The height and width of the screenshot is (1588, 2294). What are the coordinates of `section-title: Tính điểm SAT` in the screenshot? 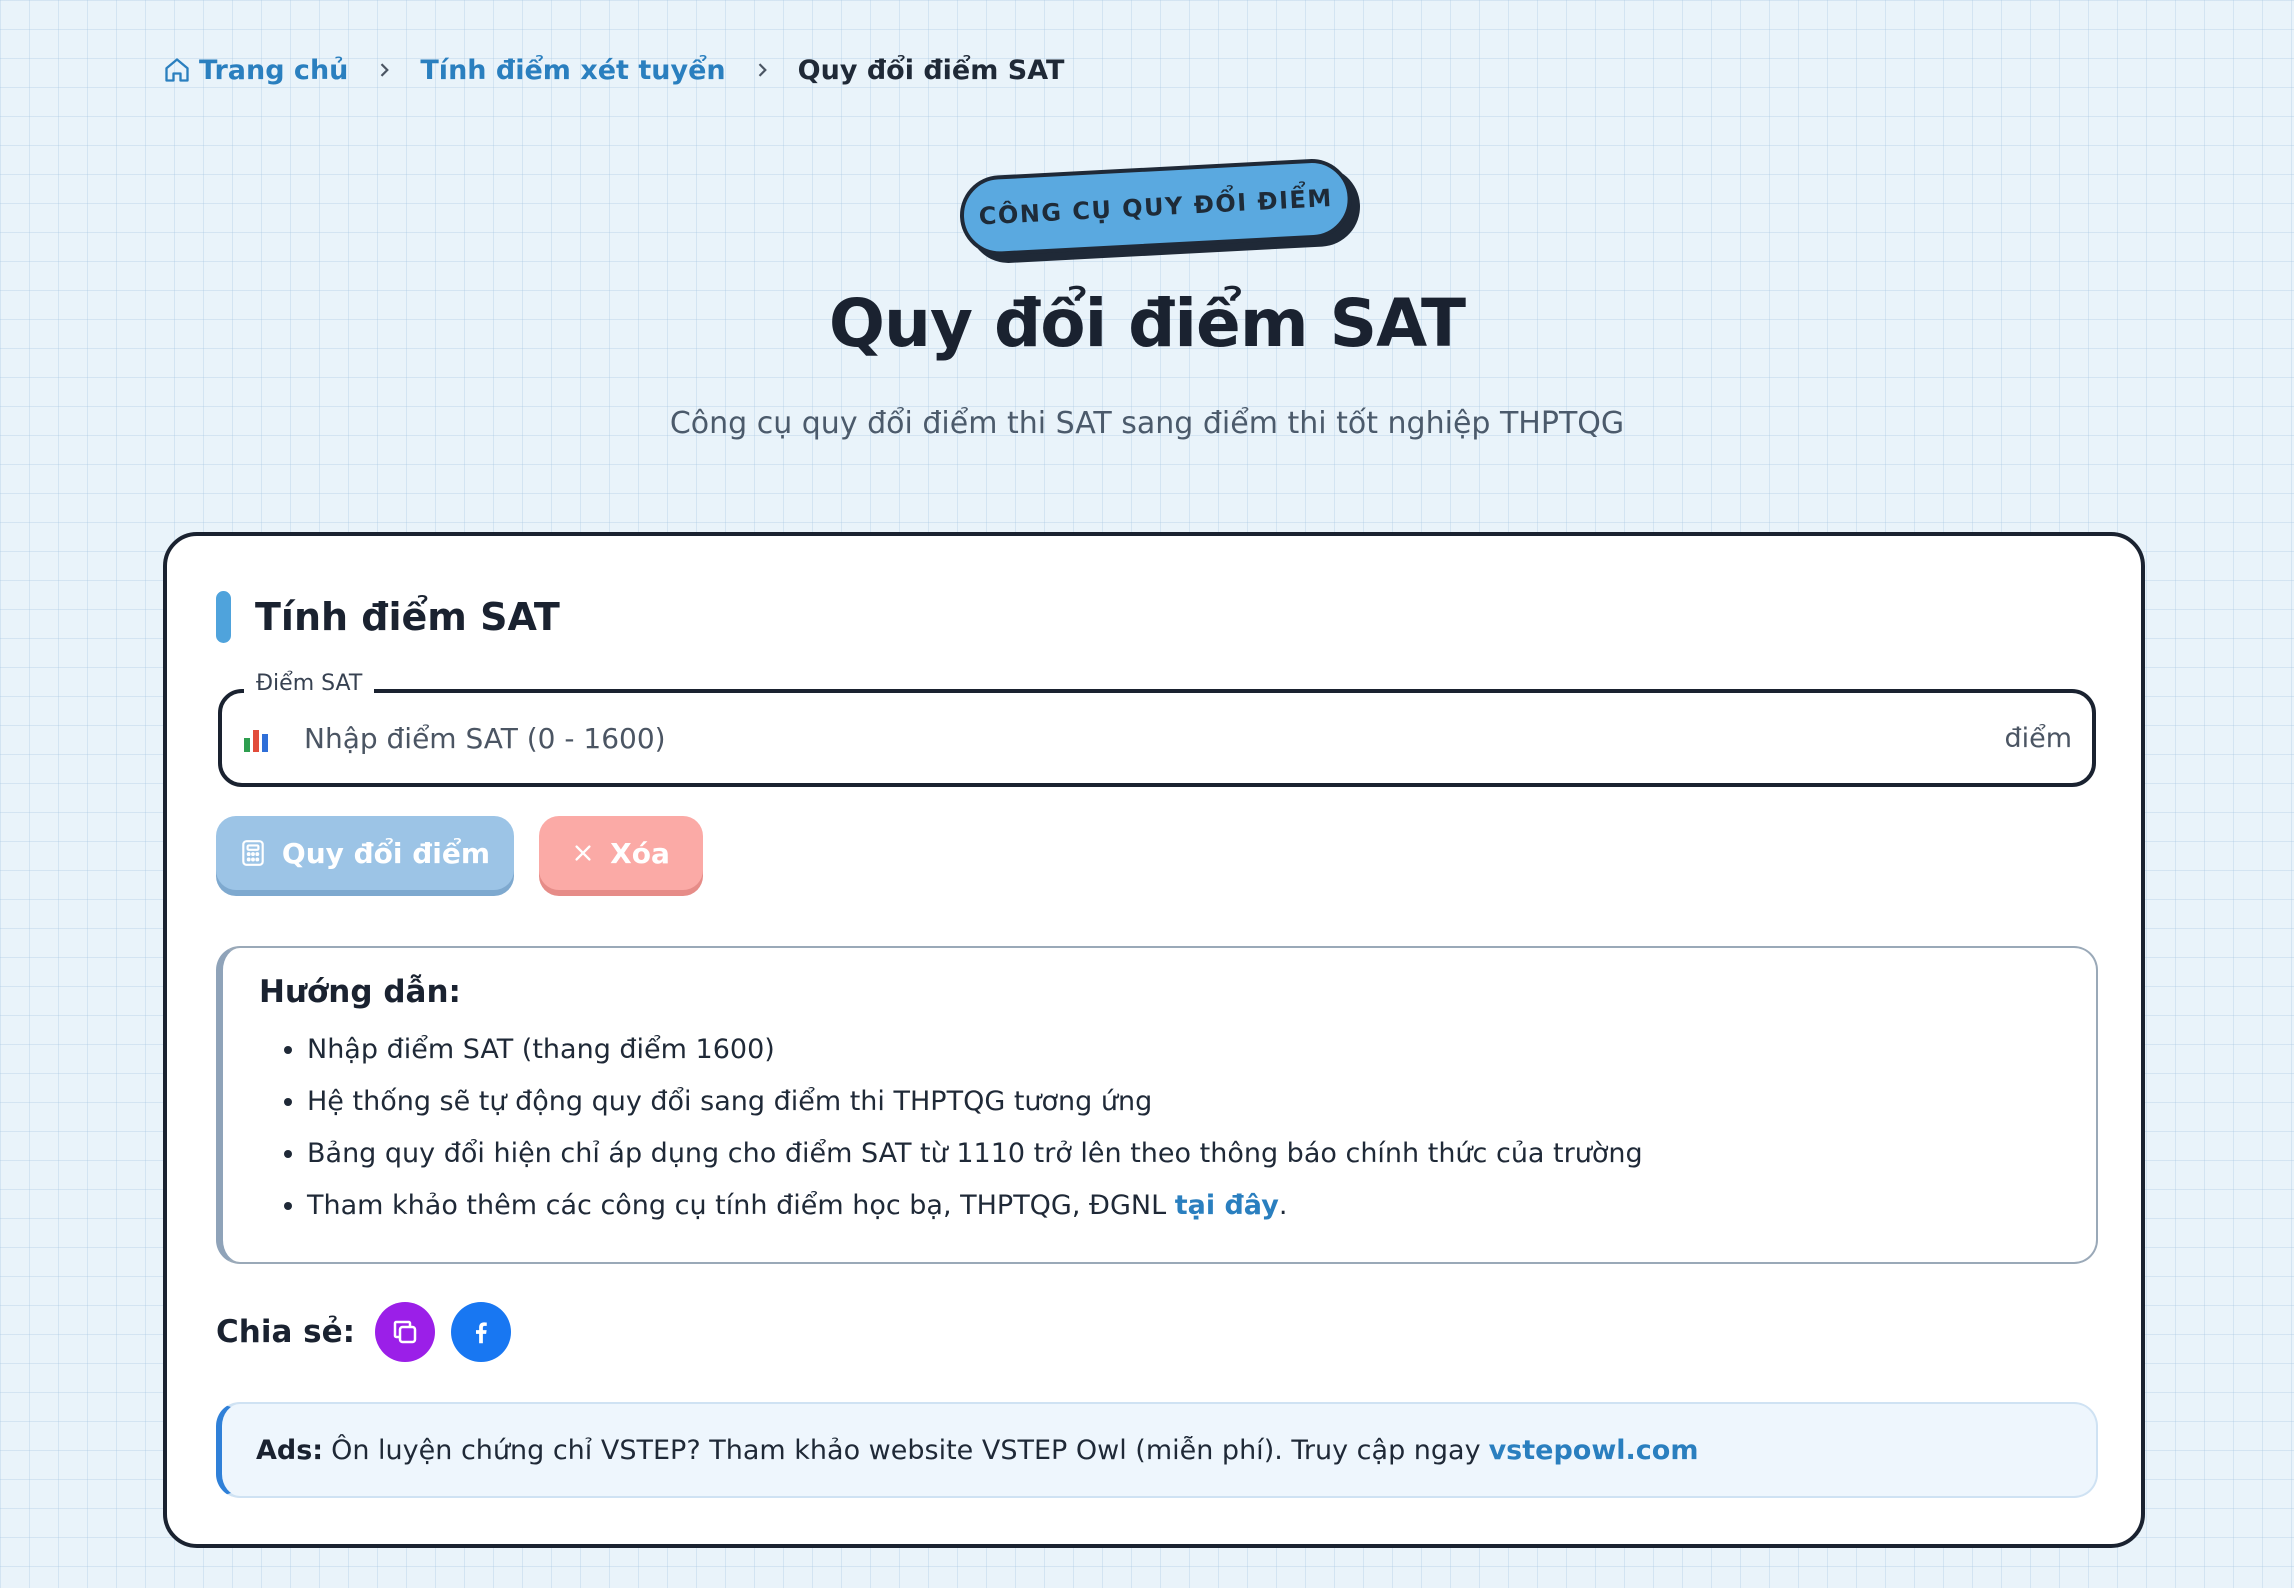 It's located at (407, 617).